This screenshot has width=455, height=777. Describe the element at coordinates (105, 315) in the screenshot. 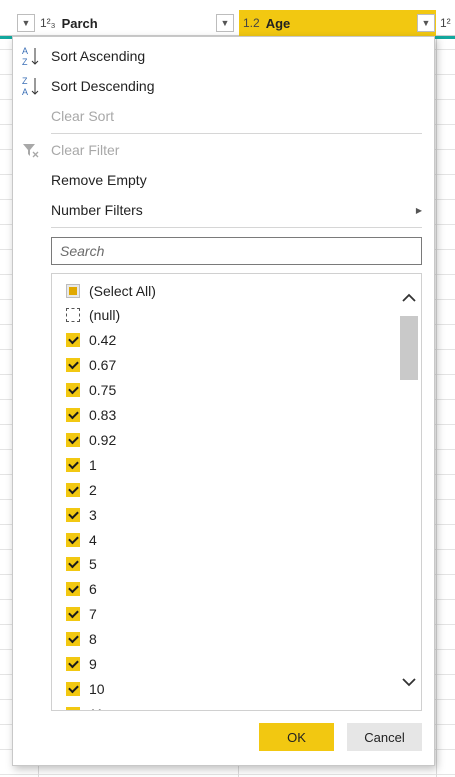

I see `list-item-label: (null)` at that location.